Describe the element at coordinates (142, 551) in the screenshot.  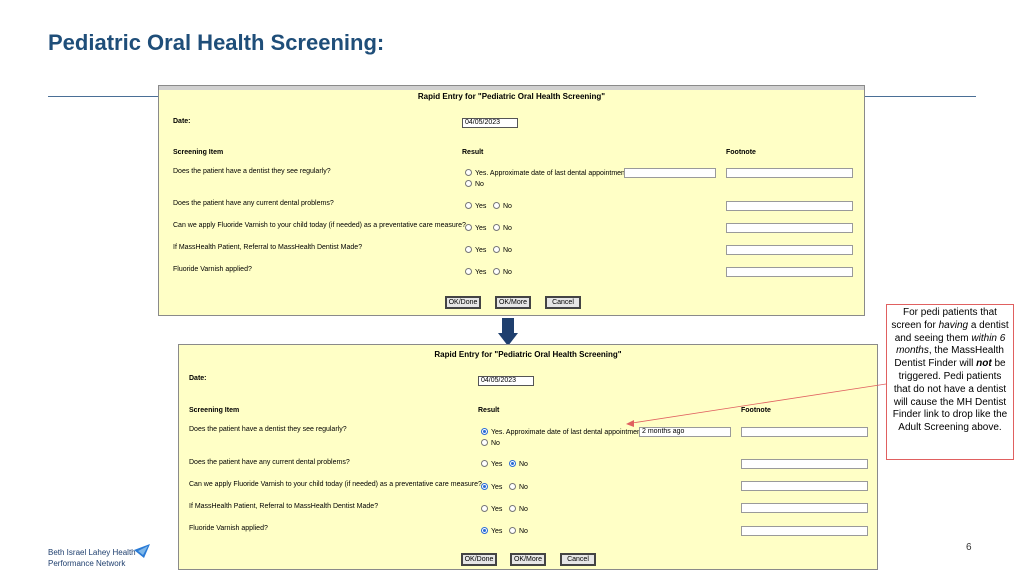
I see `bilh-logo-icon` at that location.